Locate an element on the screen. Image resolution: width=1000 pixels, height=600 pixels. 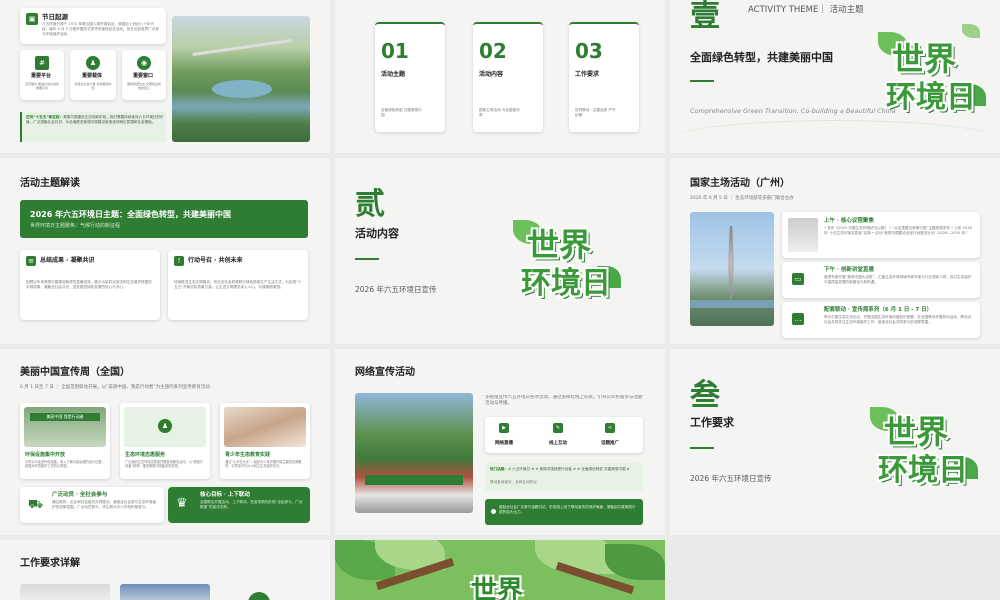
hash-icon: # is located at coordinates (42, 63).